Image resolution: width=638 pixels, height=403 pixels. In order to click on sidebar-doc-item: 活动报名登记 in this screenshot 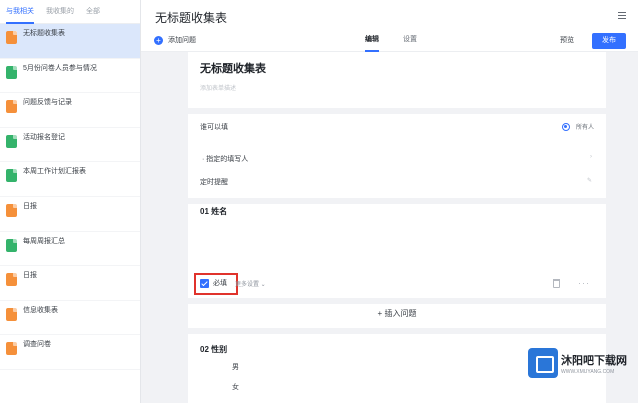, I will do `click(70, 145)`.